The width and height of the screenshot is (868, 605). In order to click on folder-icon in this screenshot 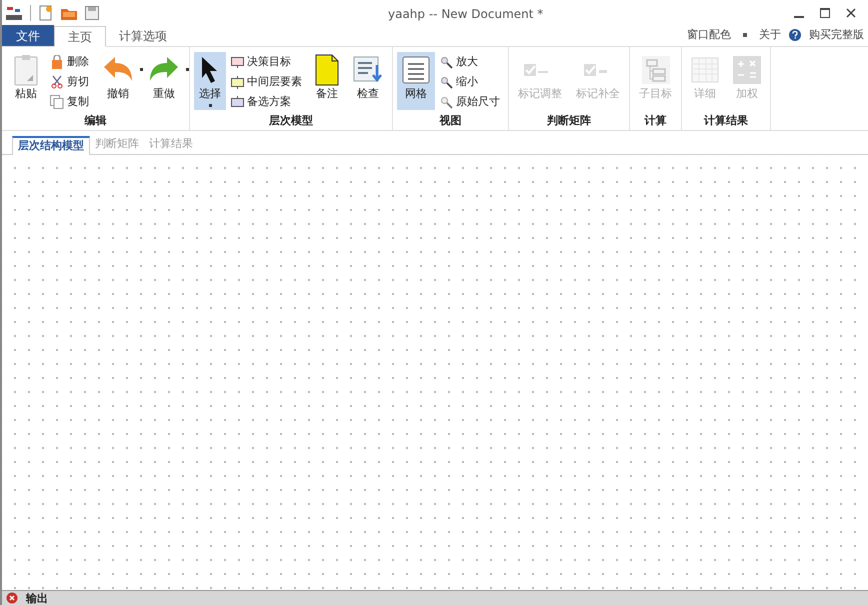, I will do `click(69, 13)`.